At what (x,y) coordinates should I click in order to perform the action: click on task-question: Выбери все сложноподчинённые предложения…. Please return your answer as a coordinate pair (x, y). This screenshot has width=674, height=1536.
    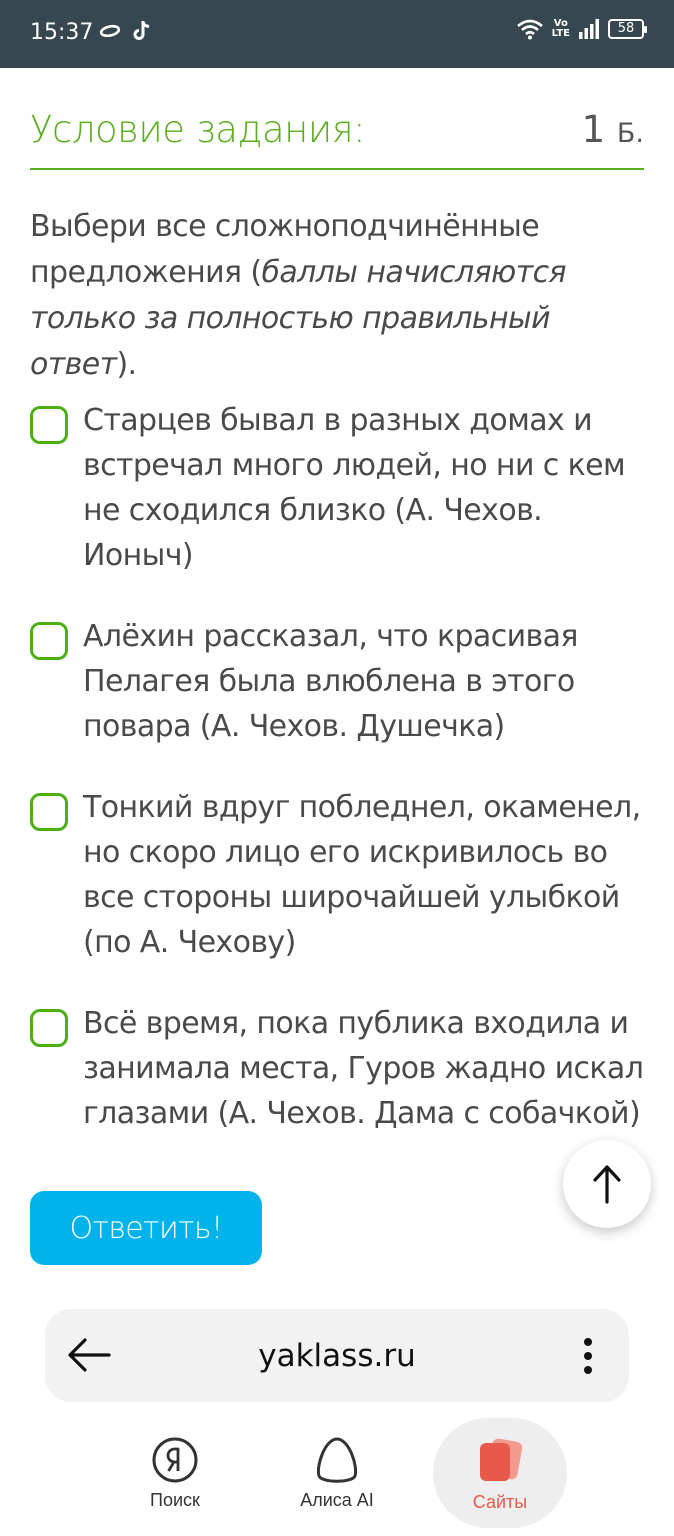
    Looking at the image, I should click on (337, 296).